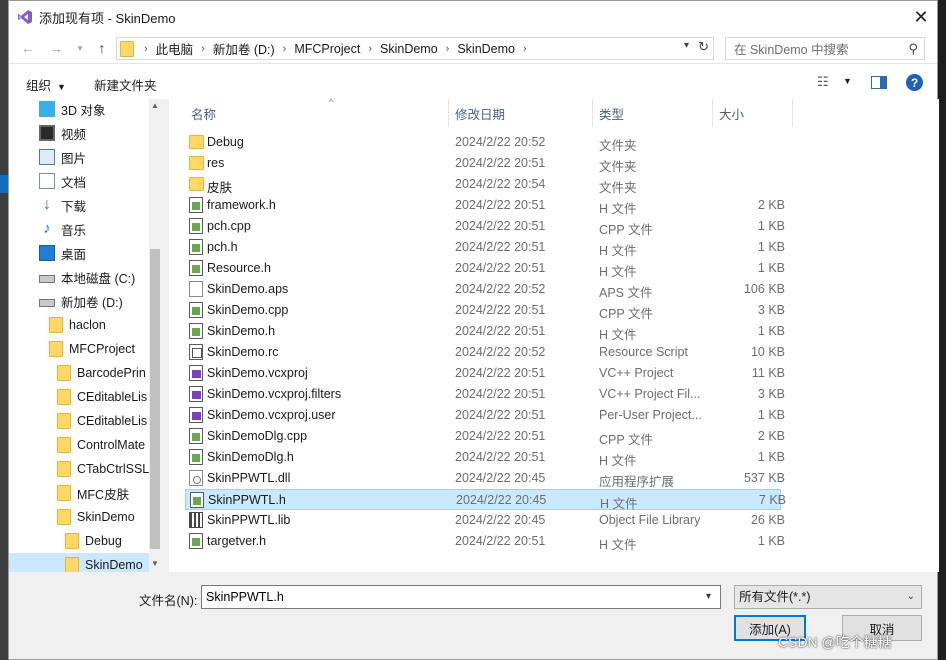  I want to click on file-row: Resource.h 2024/2/22 20:51 H 文件 1 KB, so click(485, 268).